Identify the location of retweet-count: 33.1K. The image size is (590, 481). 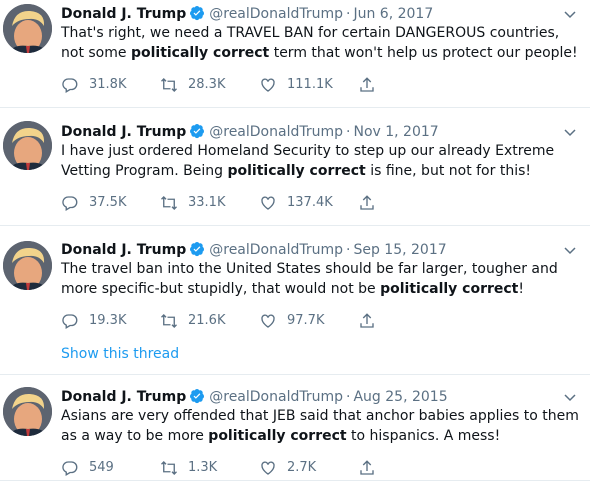
(207, 202).